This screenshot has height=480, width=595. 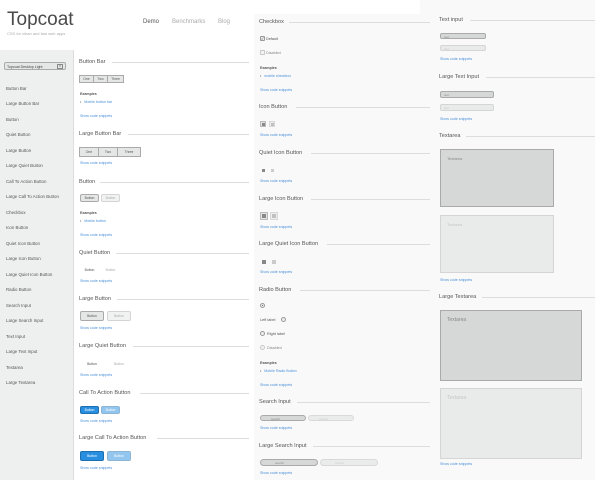 I want to click on example-link: mobile checkbox, so click(x=275, y=76).